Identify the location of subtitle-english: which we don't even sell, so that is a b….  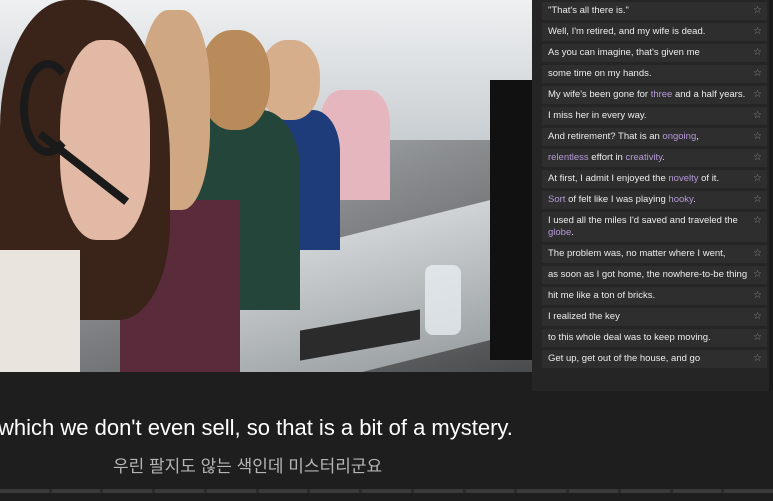
(256, 428).